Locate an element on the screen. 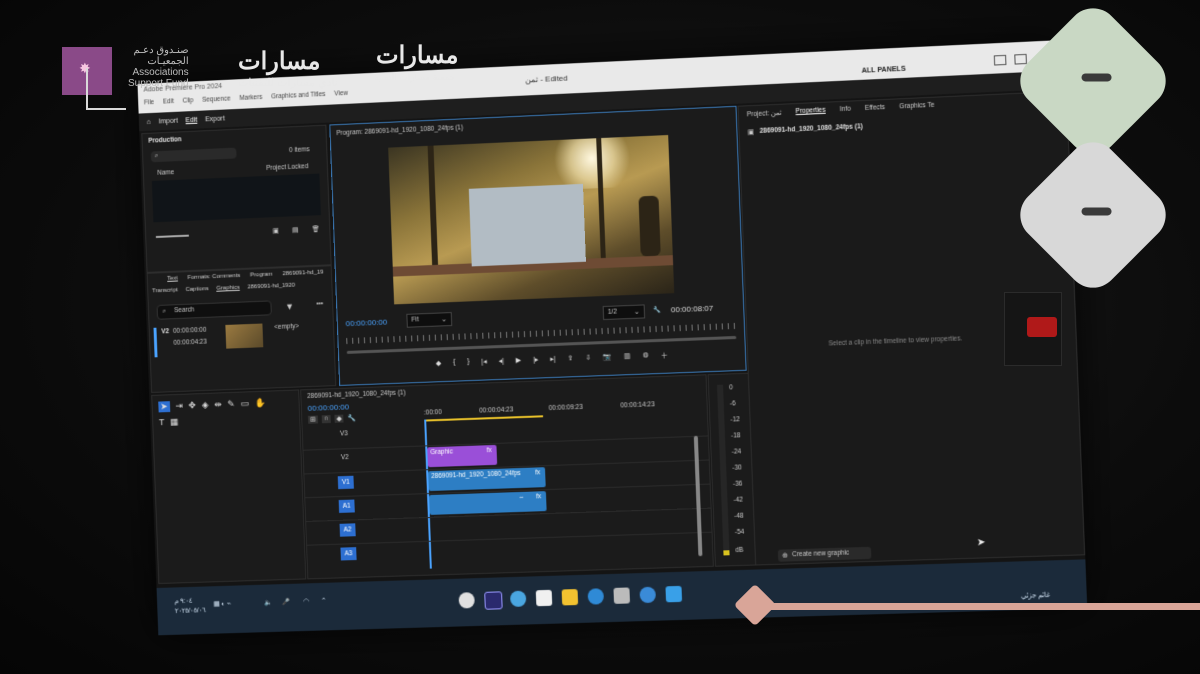 This screenshot has width=1200, height=674. more-icon: ••• is located at coordinates (319, 303).